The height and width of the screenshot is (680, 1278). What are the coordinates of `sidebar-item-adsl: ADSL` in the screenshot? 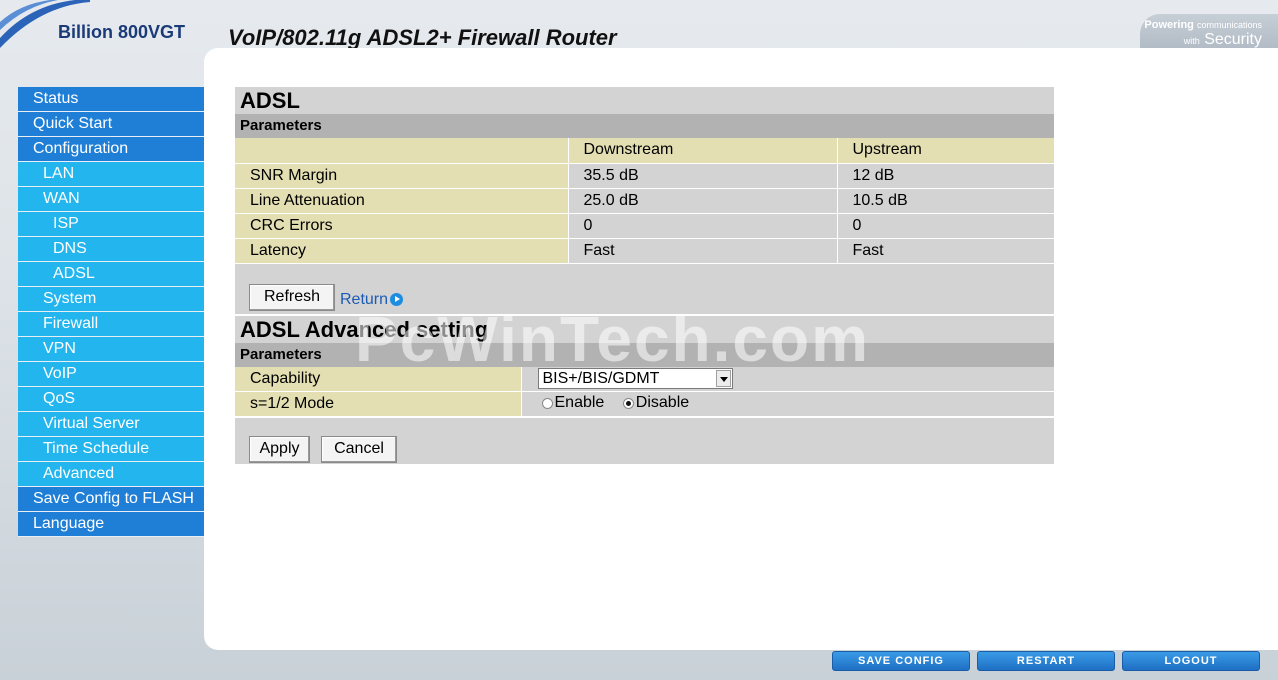 It's located at (111, 274).